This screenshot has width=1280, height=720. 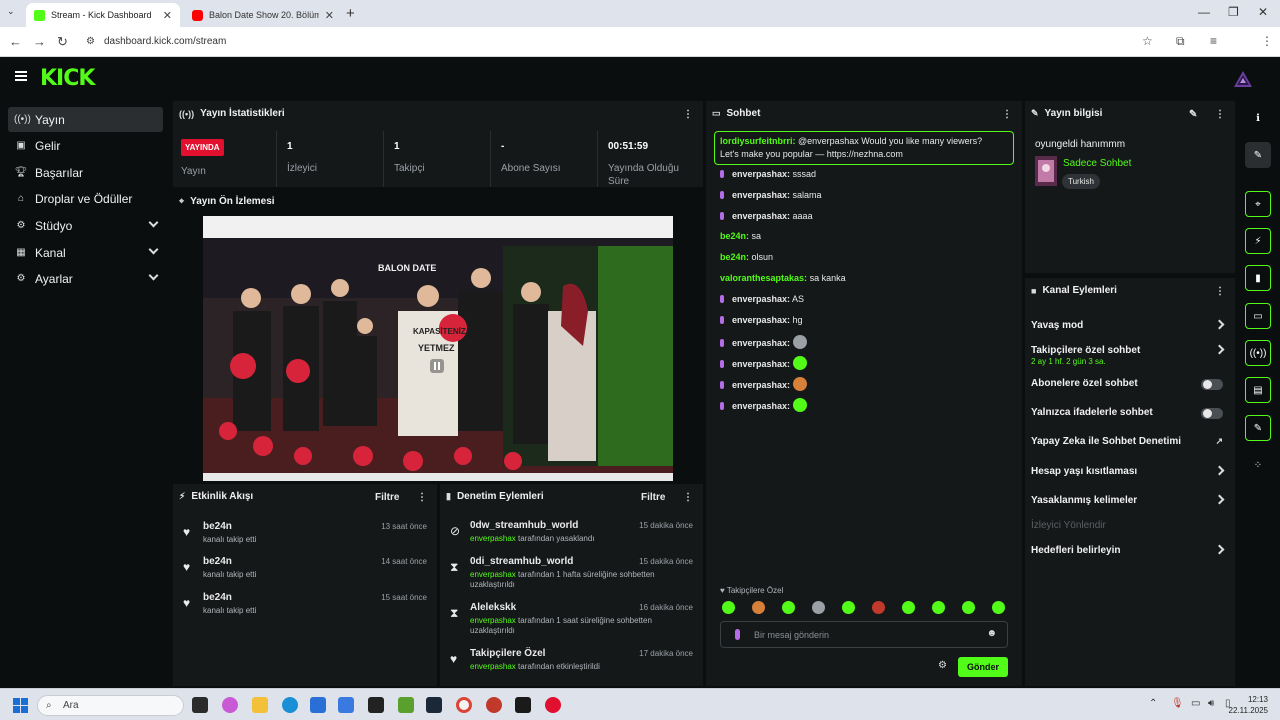 I want to click on wrench-toggle-icon: ✎, so click(x=1258, y=428).